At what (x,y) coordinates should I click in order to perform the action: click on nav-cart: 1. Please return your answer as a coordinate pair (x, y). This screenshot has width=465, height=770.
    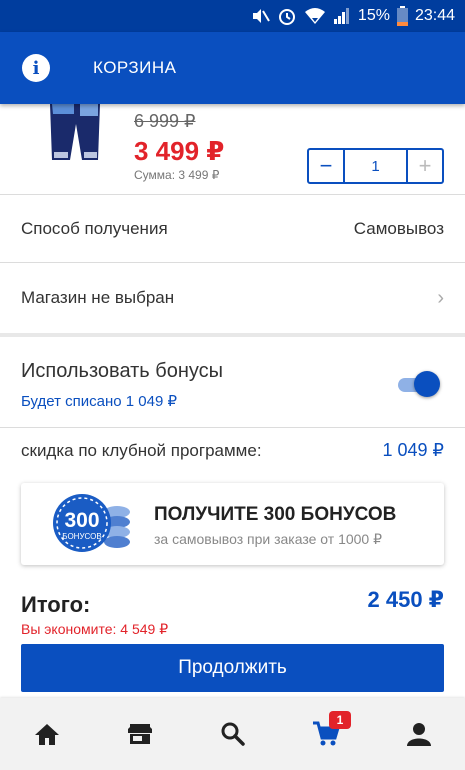
    Looking at the image, I should click on (325, 734).